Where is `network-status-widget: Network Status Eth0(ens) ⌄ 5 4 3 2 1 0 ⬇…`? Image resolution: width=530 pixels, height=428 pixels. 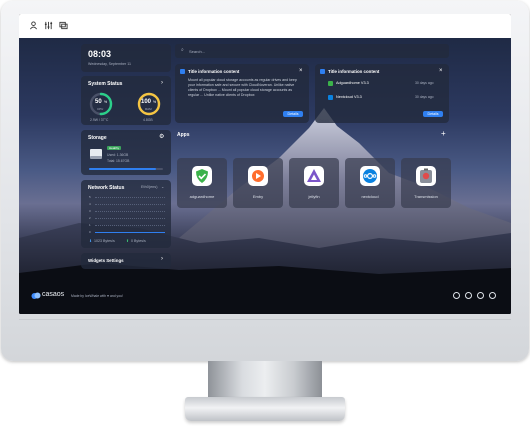
network-status-widget: Network Status Eth0(ens) ⌄ 5 4 3 2 1 0 ⬇… is located at coordinates (126, 214).